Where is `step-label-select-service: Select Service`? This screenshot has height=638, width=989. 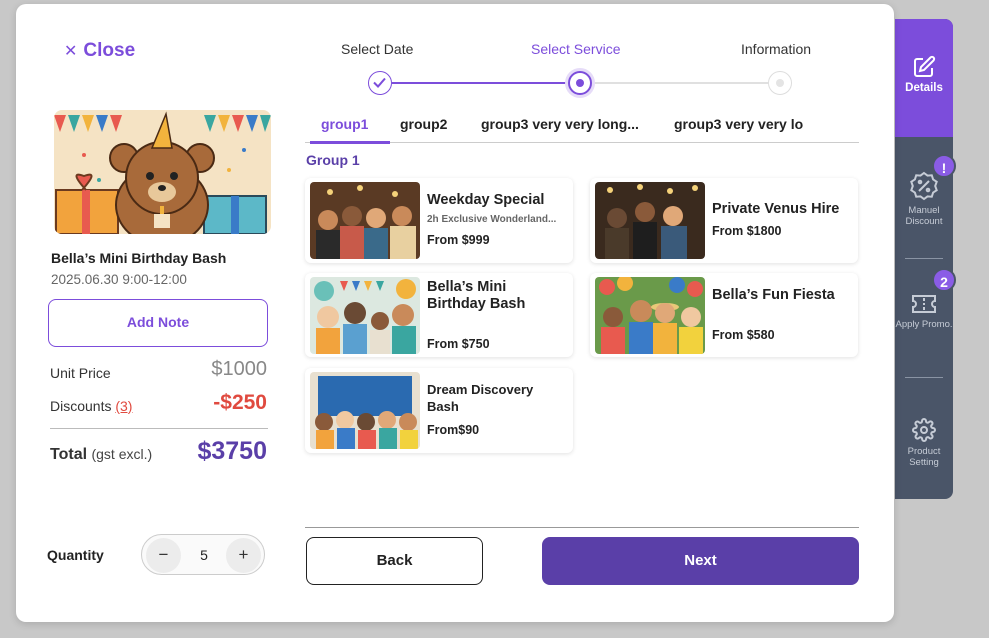 step-label-select-service: Select Service is located at coordinates (576, 49).